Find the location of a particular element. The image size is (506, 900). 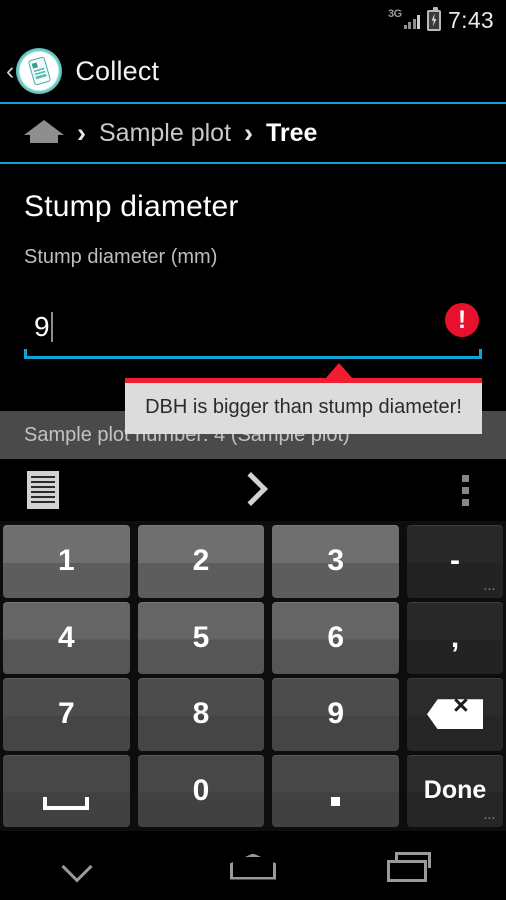

field-label: Stump diameter (mm) is located at coordinates (121, 257).